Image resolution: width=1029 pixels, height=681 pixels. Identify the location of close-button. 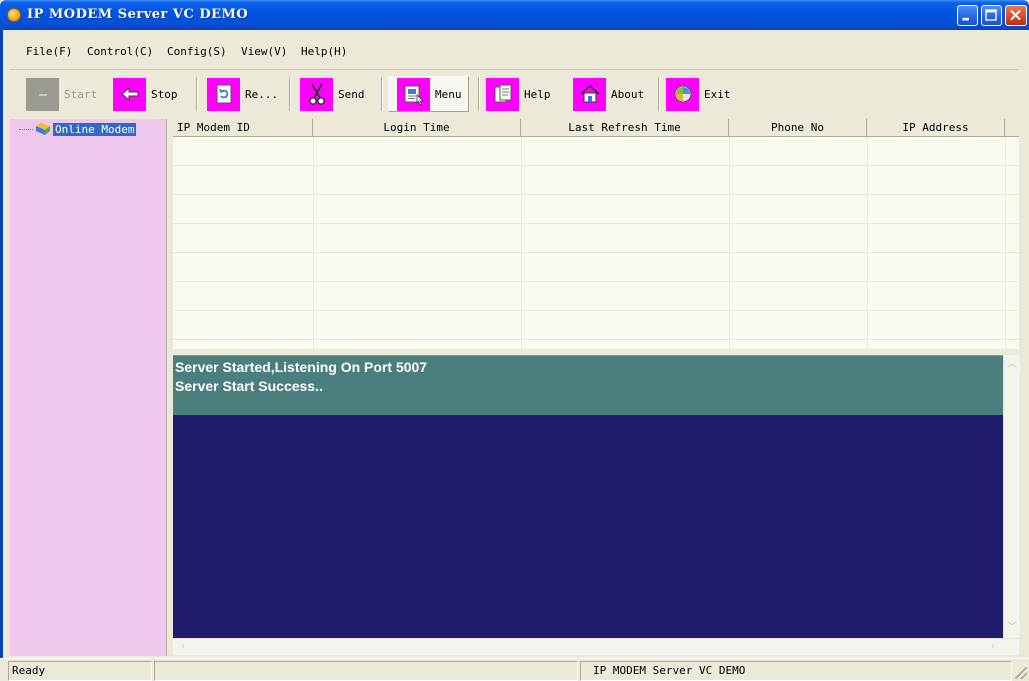
(1016, 15).